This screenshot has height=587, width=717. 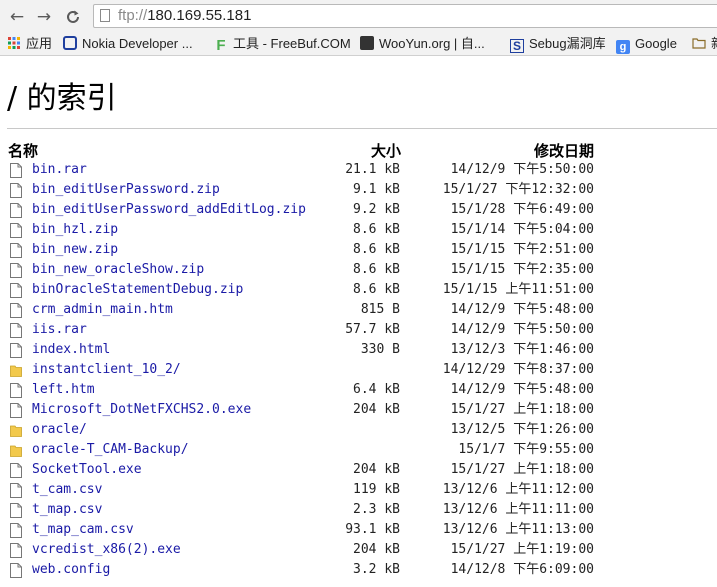 What do you see at coordinates (358, 470) in the screenshot?
I see `list-item: SocketTool.exe 204 kB 15/1/27 上午1:18:00` at bounding box center [358, 470].